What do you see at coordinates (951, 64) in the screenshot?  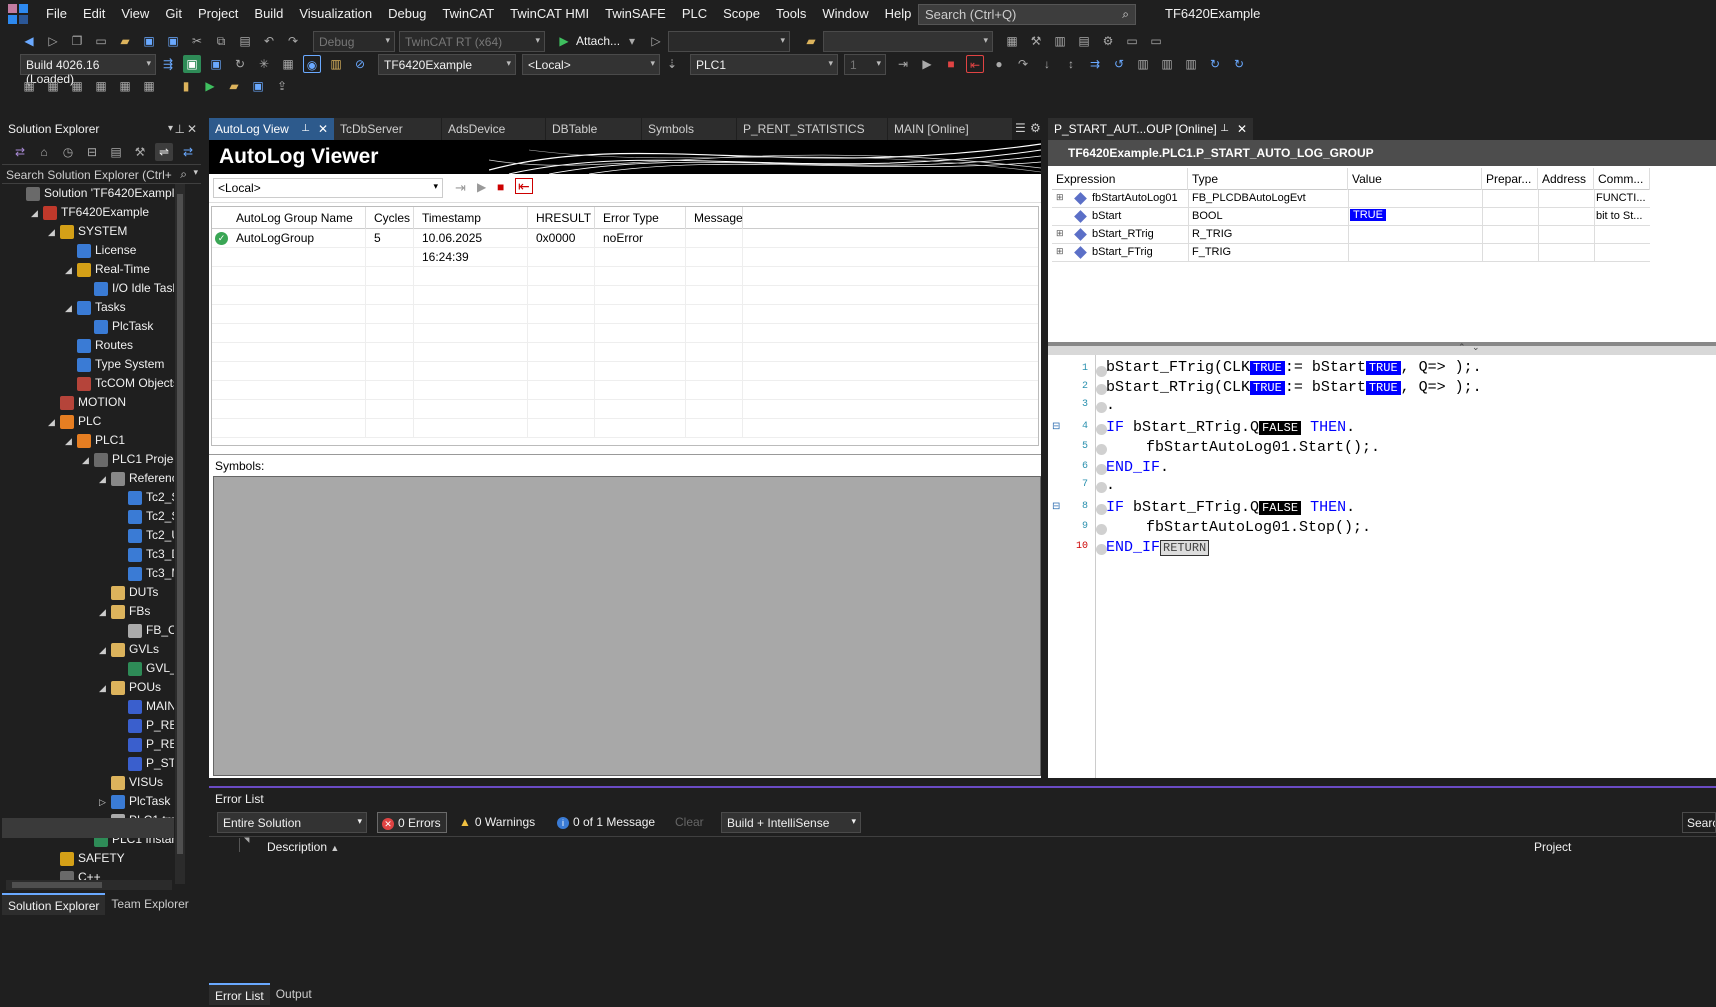 I see `plc-stop-icon: ■` at bounding box center [951, 64].